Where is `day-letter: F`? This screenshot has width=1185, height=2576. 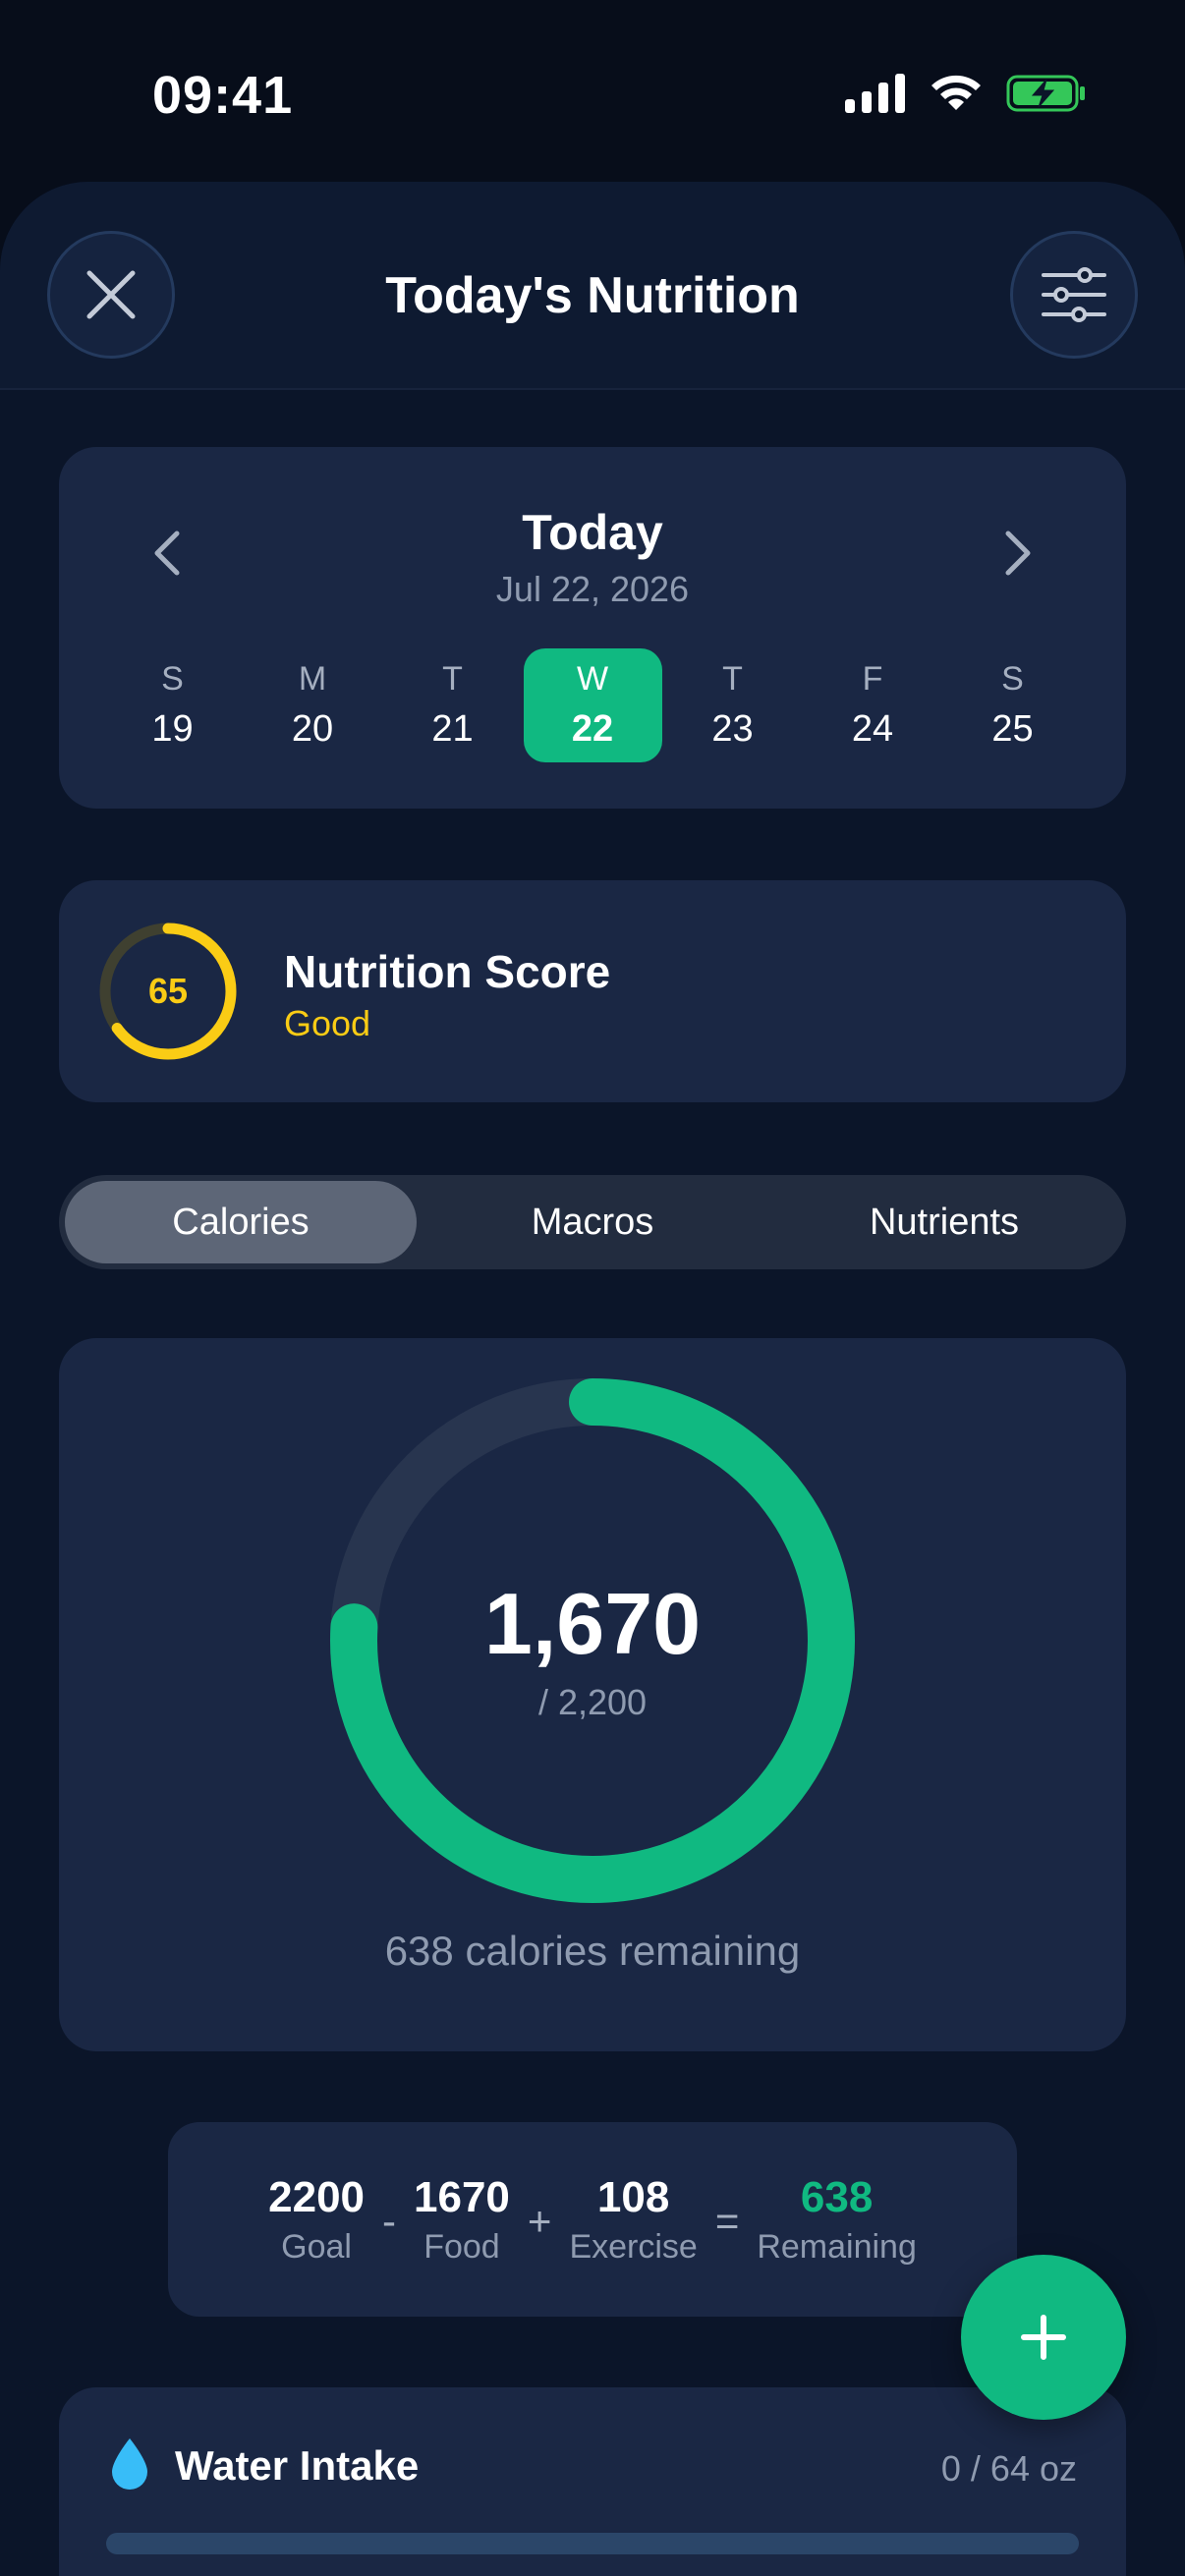
day-letter: F is located at coordinates (873, 679).